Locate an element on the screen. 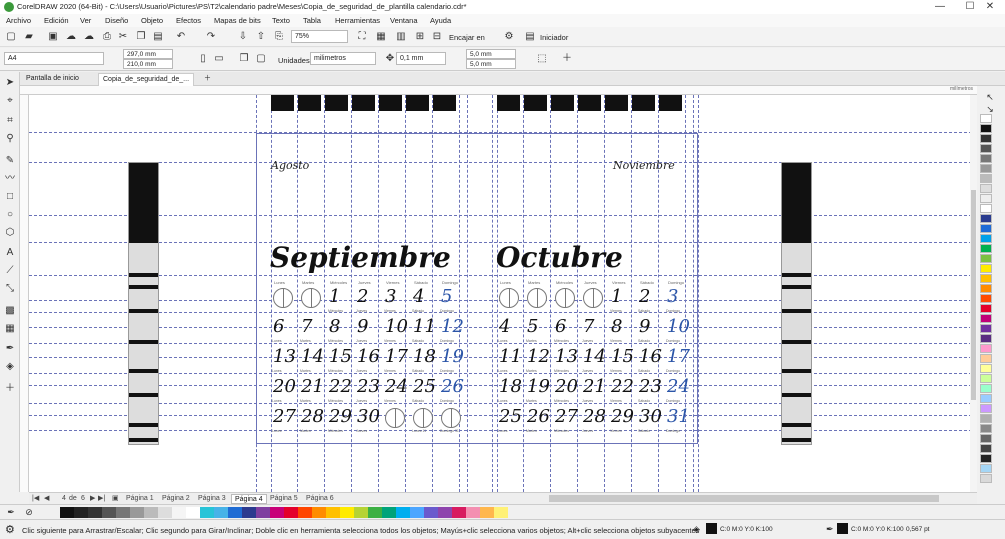  menu-ayuda: Ayuda is located at coordinates (440, 20).